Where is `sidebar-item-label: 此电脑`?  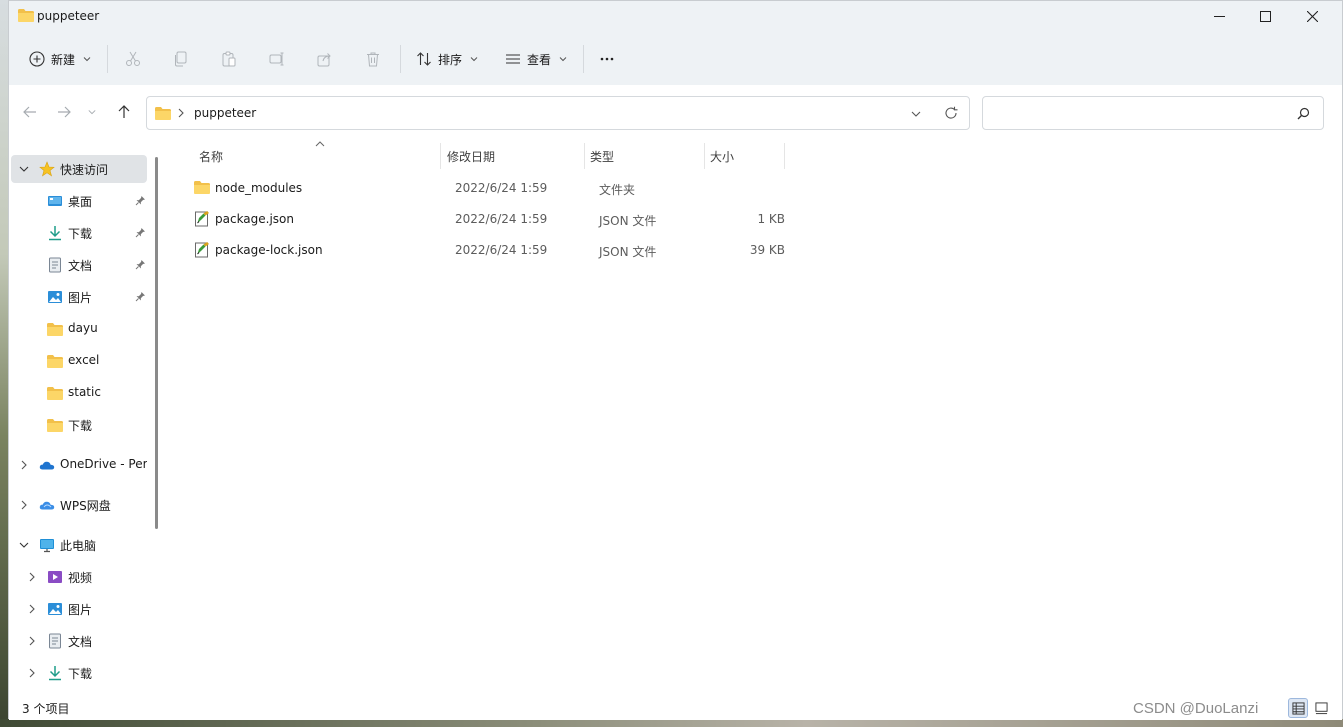 sidebar-item-label: 此电脑 is located at coordinates (78, 546).